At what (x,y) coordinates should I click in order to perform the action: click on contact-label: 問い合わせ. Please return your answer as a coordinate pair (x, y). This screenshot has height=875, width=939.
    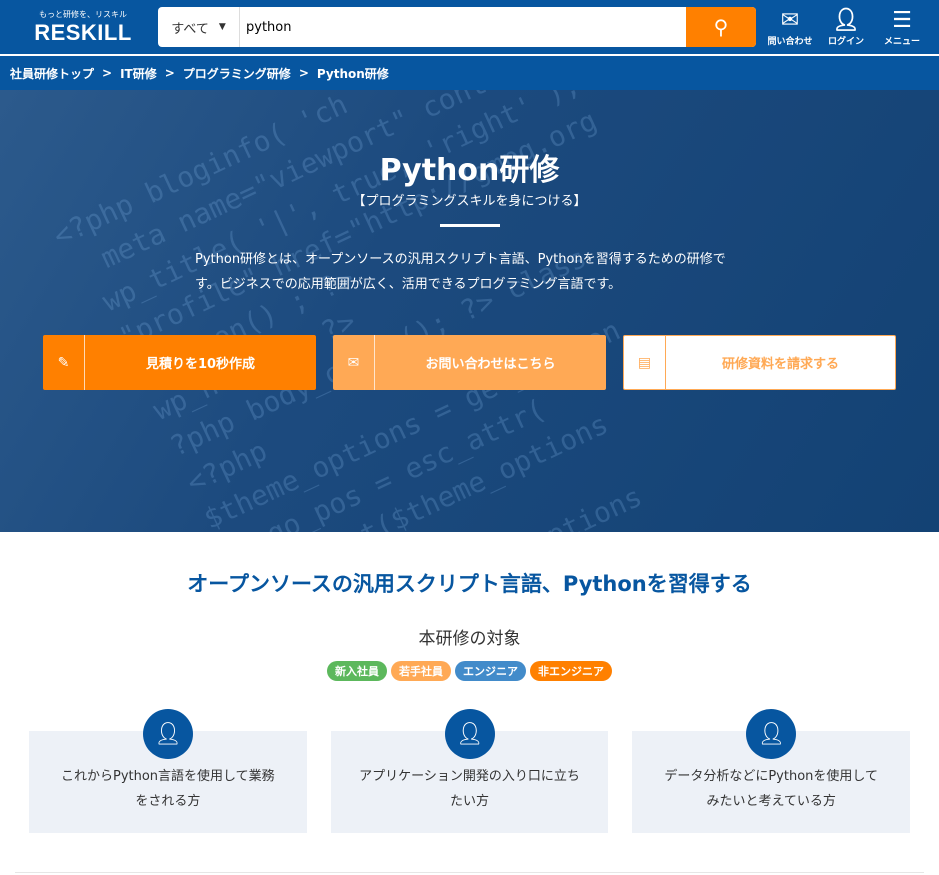
    Looking at the image, I should click on (790, 41).